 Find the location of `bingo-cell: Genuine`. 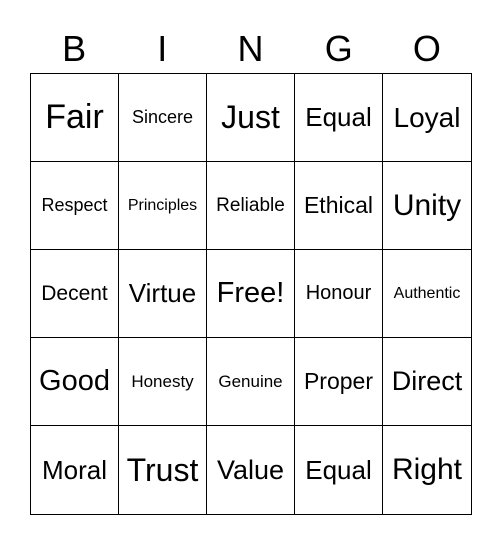

bingo-cell: Genuine is located at coordinates (251, 382).